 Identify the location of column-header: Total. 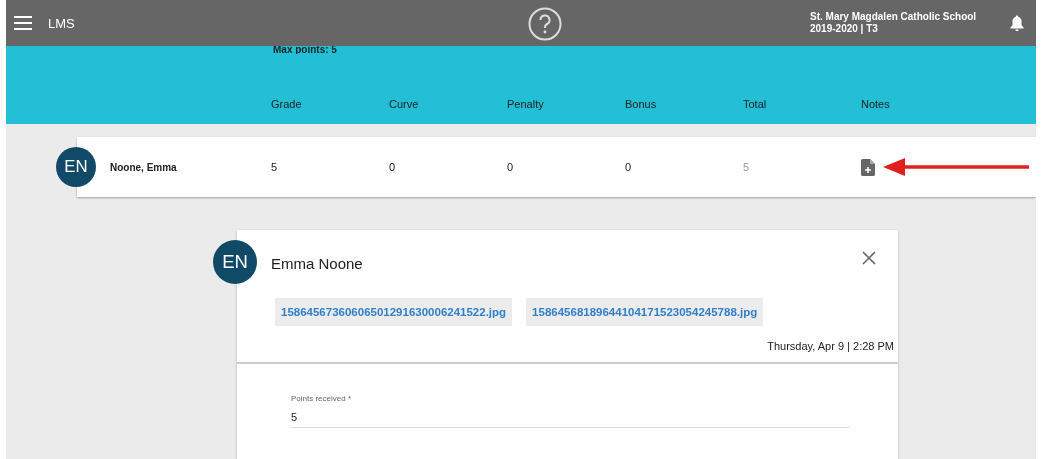
(755, 104).